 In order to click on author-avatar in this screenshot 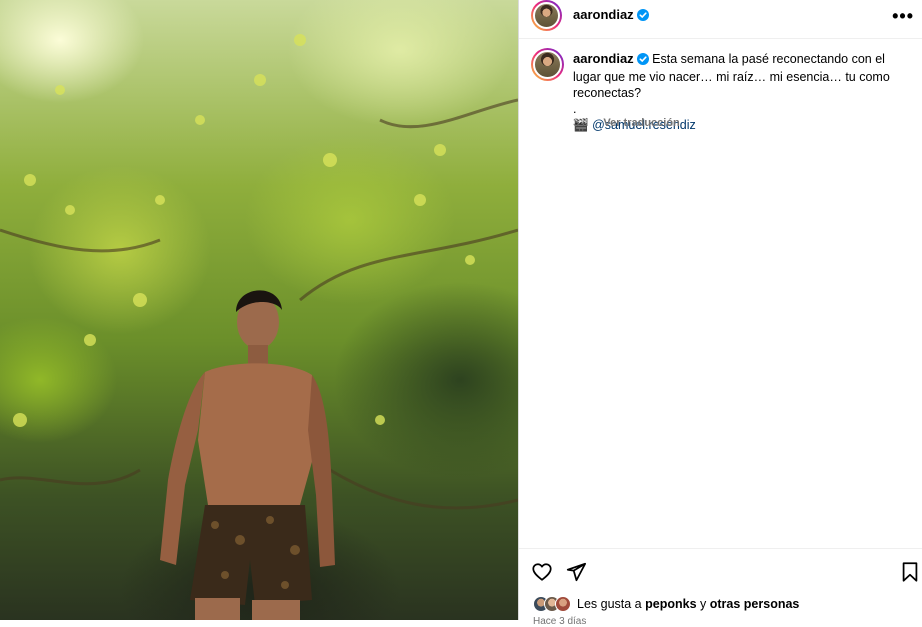, I will do `click(546, 15)`.